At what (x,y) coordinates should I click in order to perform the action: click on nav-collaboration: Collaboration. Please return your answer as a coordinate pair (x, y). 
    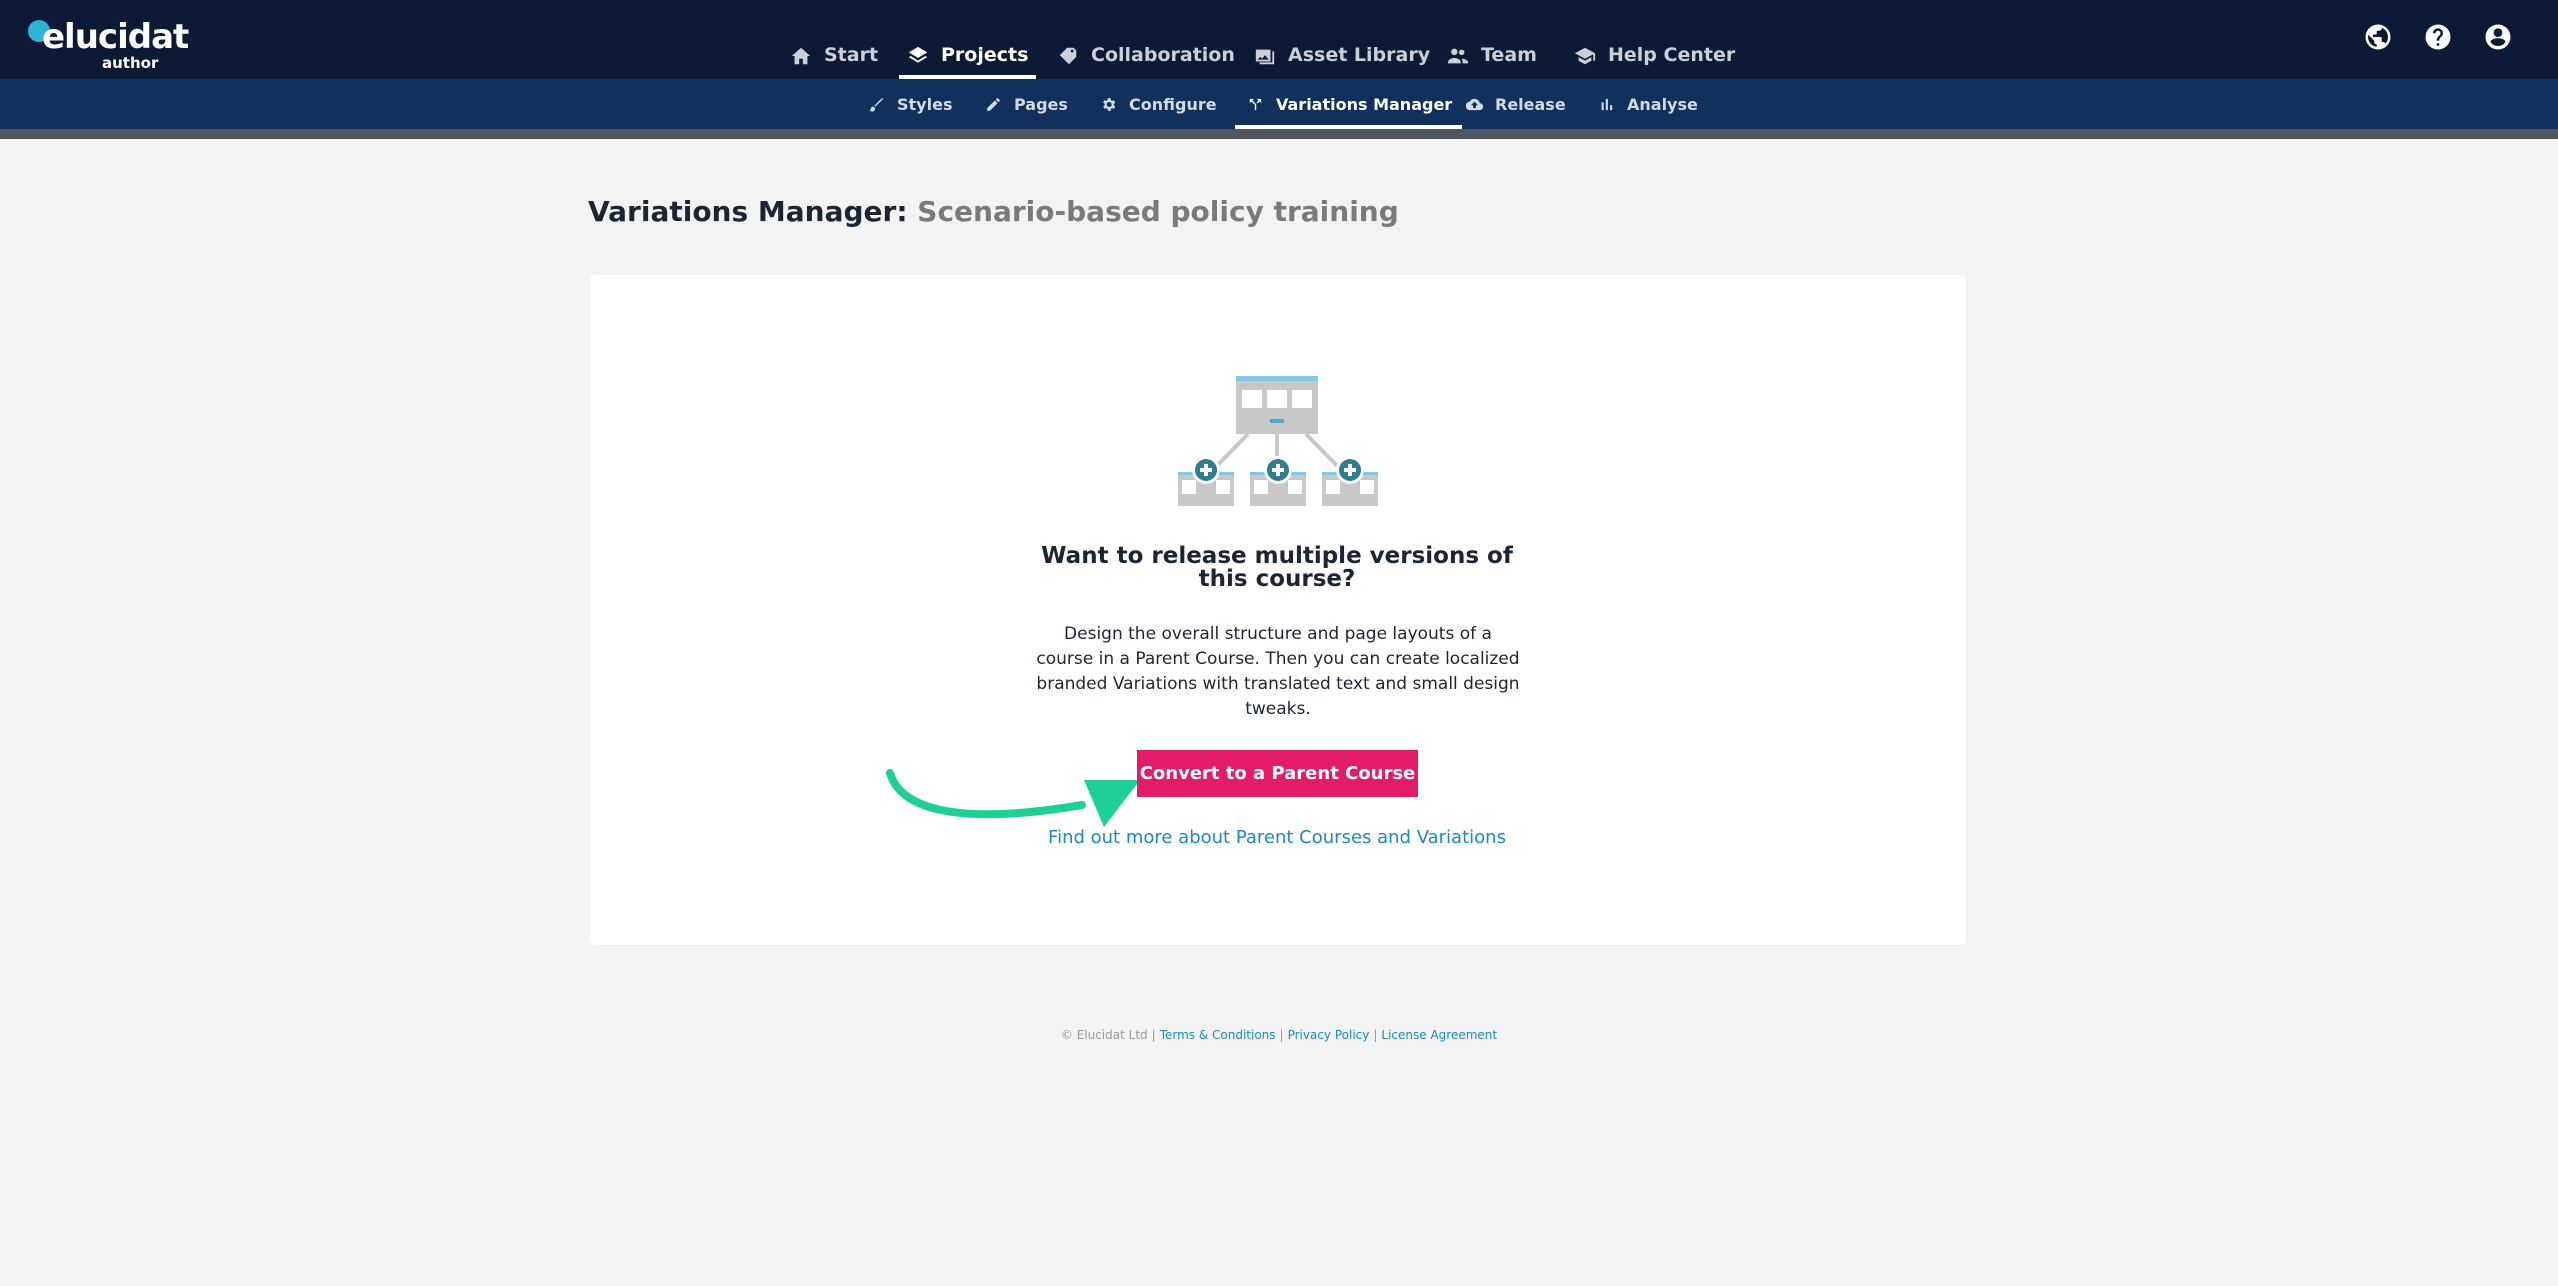
    Looking at the image, I should click on (1146, 56).